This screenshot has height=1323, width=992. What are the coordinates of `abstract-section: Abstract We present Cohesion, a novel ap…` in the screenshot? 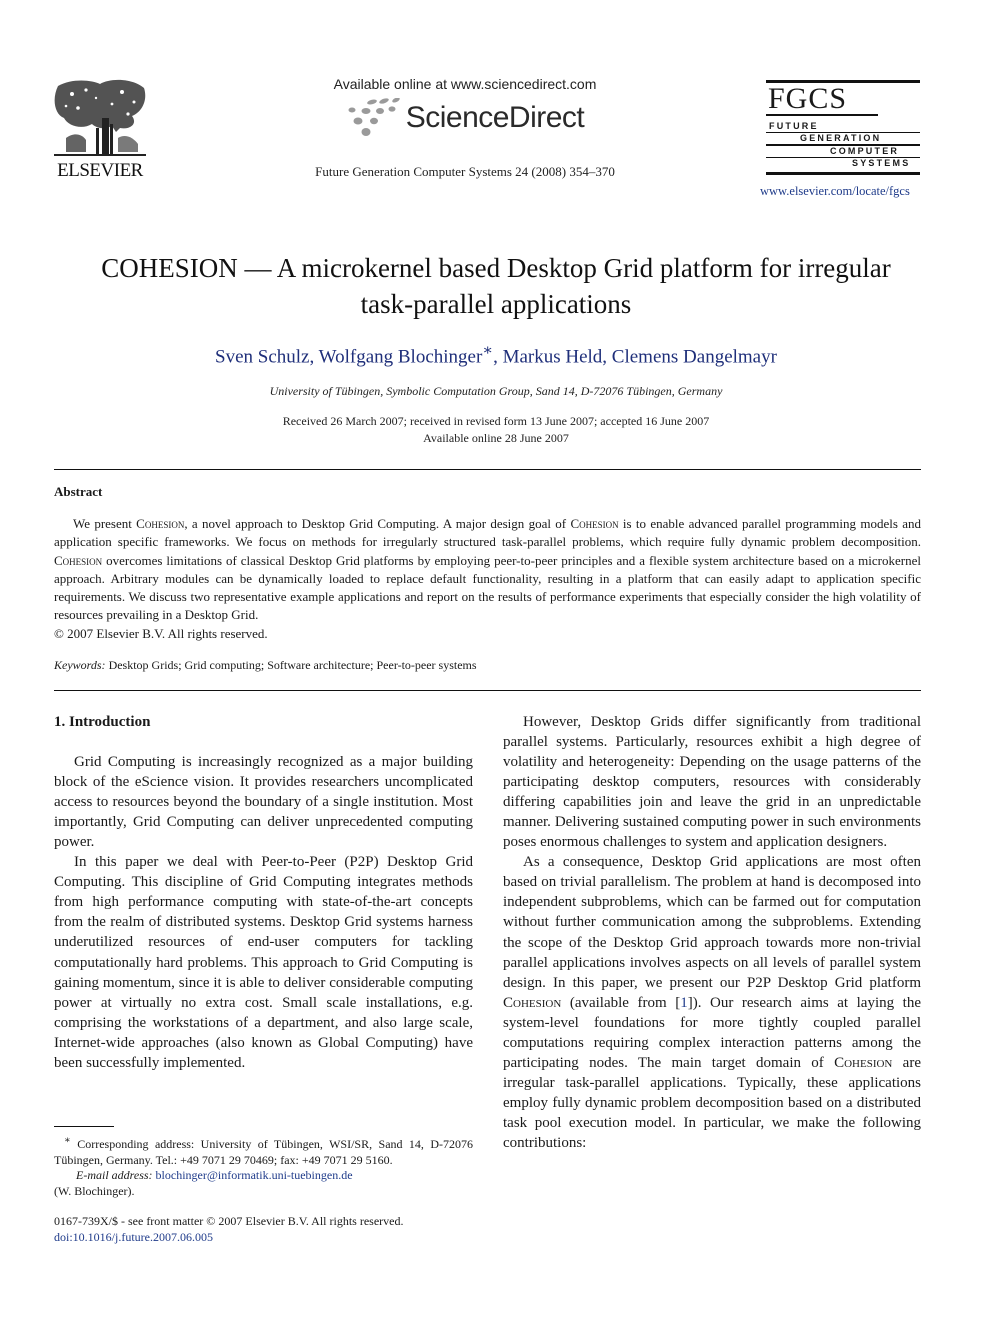 It's located at (487, 578).